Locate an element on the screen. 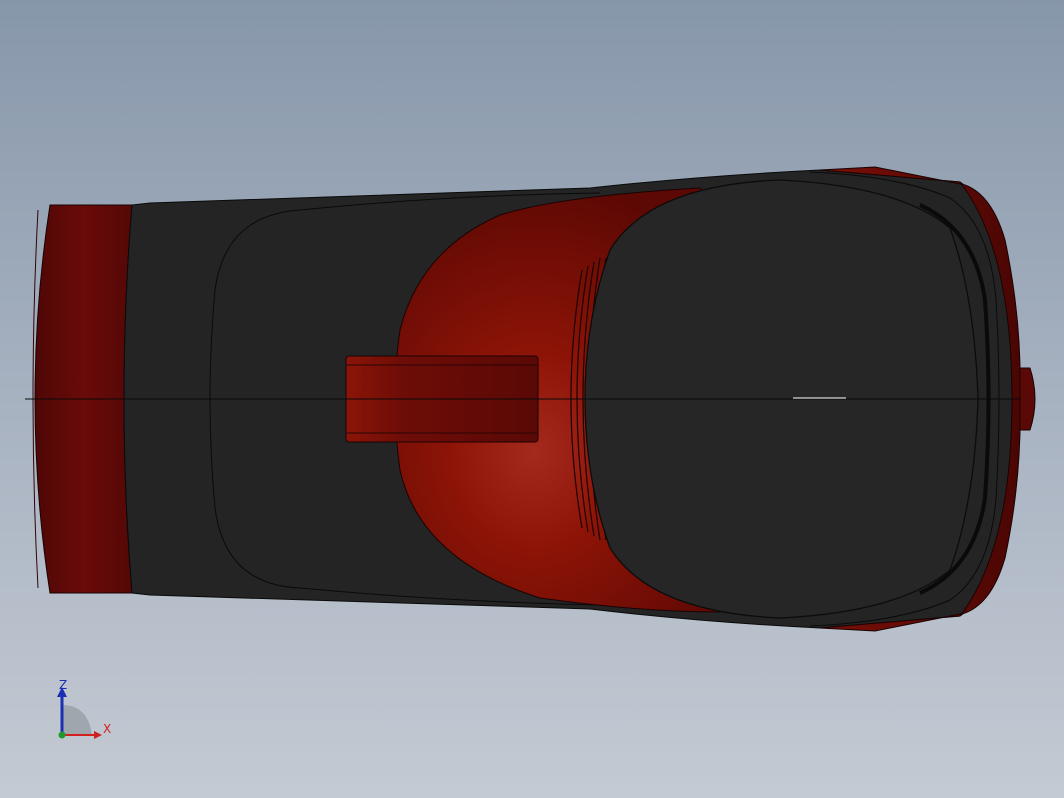  x-arrow-head is located at coordinates (98, 735).